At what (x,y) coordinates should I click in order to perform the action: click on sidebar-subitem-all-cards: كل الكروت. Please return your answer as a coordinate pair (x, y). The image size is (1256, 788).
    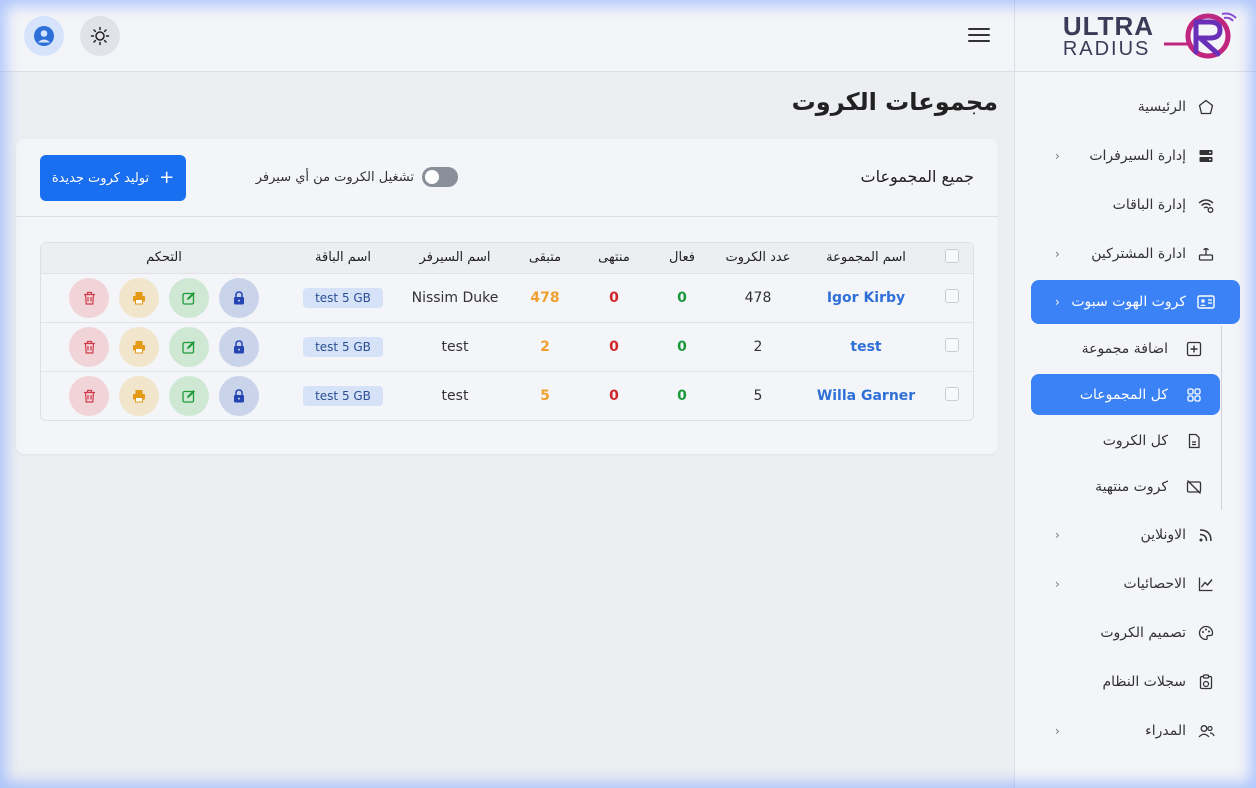
    Looking at the image, I should click on (1125, 441).